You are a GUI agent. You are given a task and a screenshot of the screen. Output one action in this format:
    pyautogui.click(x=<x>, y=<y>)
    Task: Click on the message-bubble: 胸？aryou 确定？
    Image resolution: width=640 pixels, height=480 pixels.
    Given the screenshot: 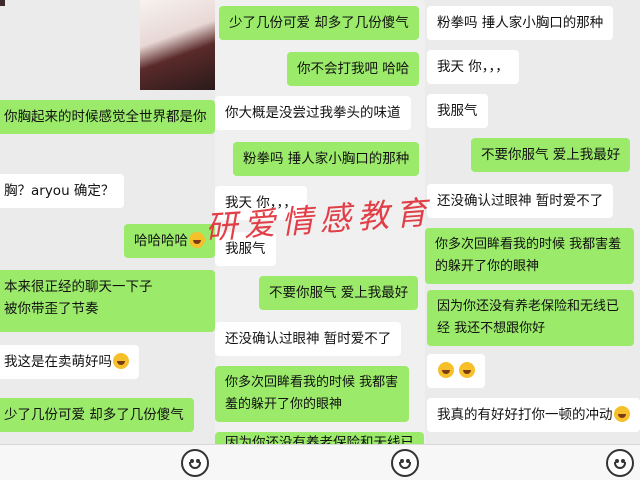 What is the action you would take?
    pyautogui.click(x=62, y=191)
    